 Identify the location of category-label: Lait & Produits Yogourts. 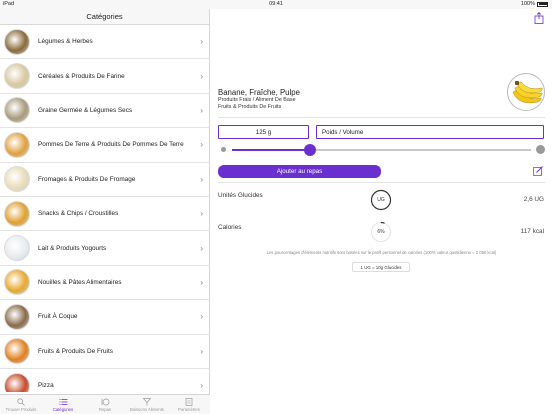
(72, 248).